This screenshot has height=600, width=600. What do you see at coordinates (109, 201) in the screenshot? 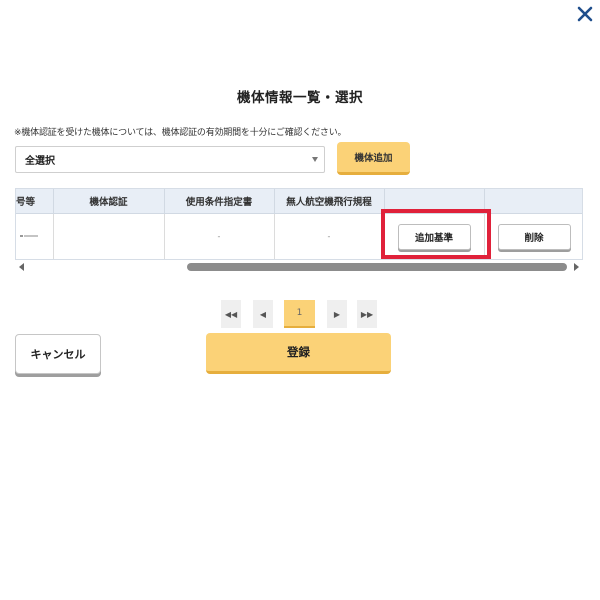
I see `col-header-machine-cert: 機体認証` at bounding box center [109, 201].